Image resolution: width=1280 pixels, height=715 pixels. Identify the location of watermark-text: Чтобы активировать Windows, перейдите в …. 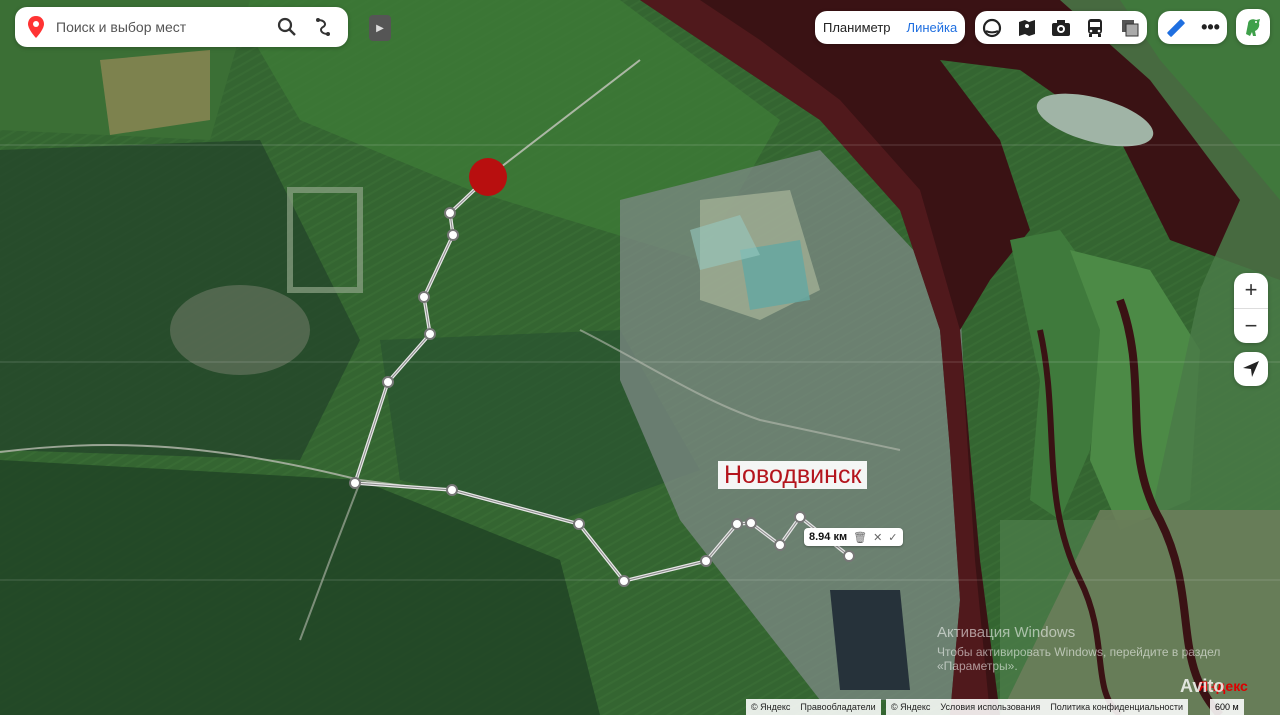
(1079, 659).